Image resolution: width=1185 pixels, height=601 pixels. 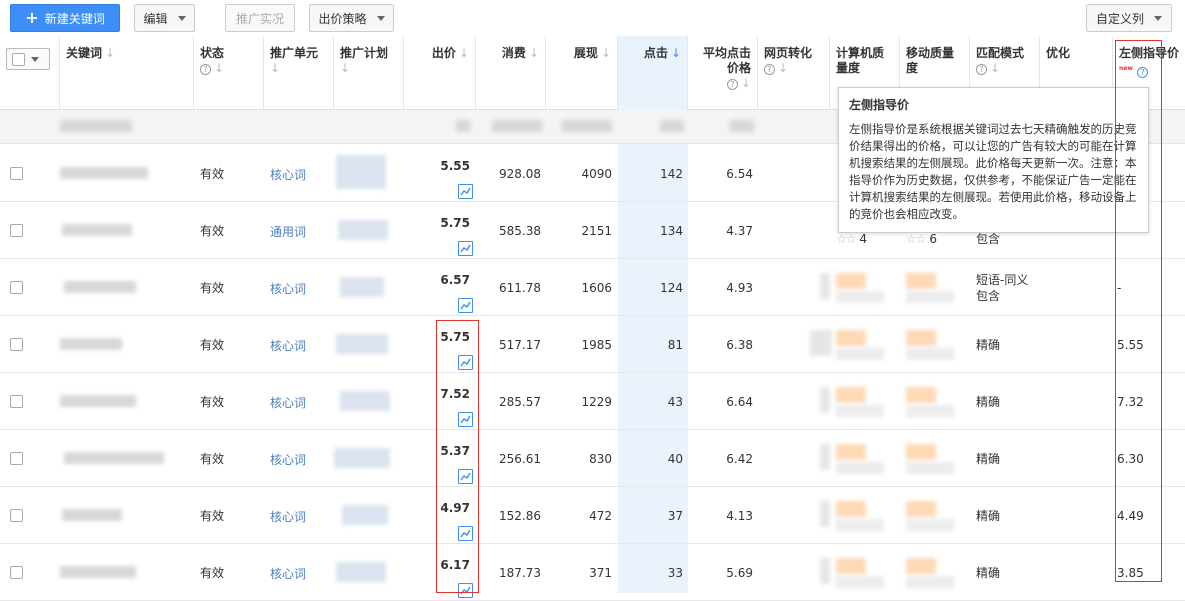 What do you see at coordinates (788, 53) in the screenshot?
I see `col-conversion-label: 网页转化` at bounding box center [788, 53].